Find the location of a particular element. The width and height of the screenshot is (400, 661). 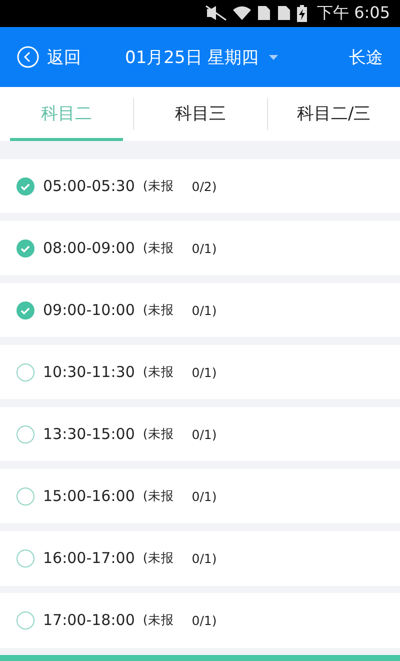

status-time: 下午 6:05 is located at coordinates (353, 13).